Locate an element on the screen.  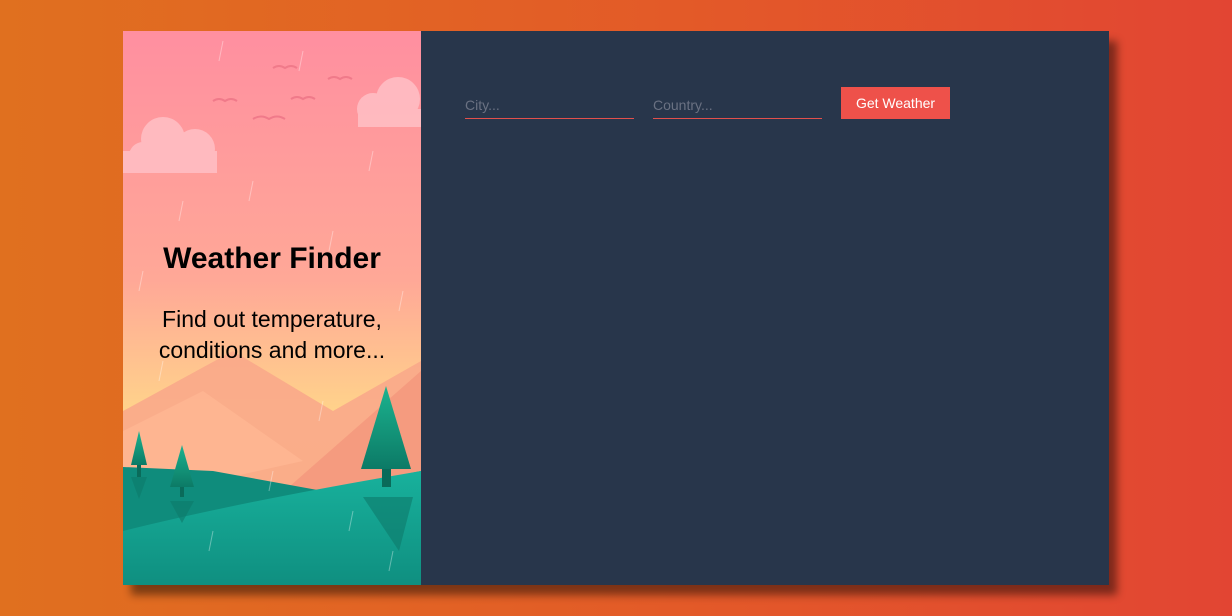
city-input is located at coordinates (549, 105).